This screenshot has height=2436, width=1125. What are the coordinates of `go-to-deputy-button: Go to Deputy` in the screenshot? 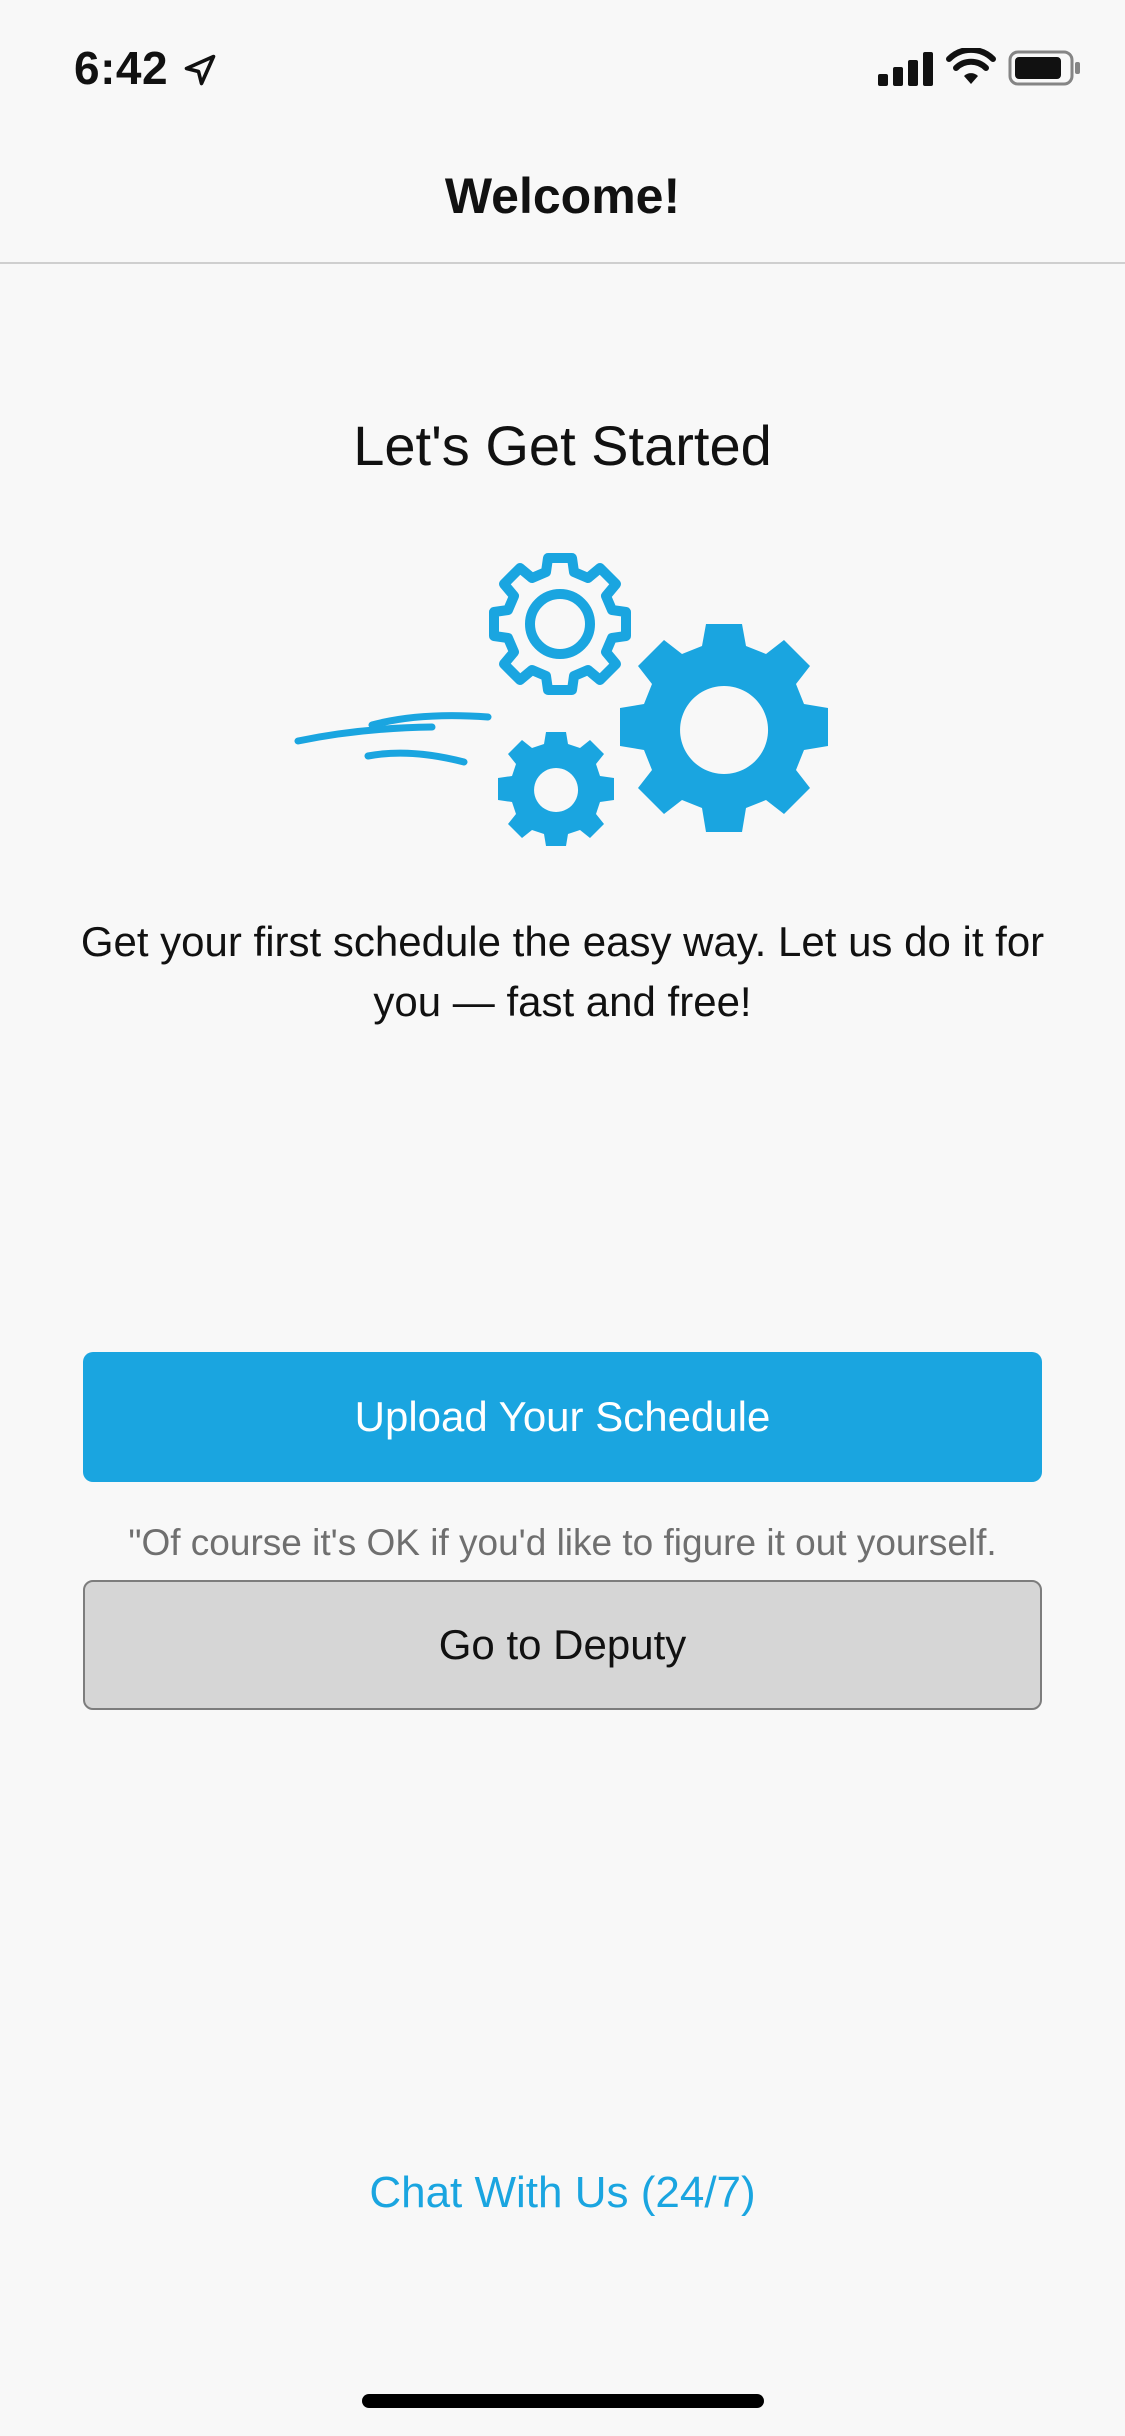 It's located at (562, 1645).